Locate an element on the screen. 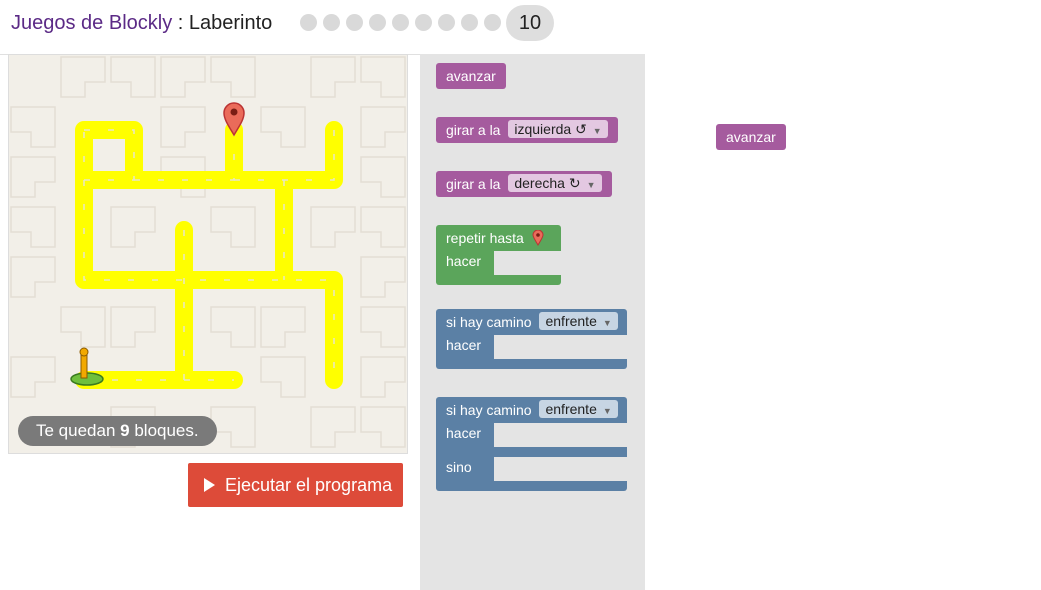 The image size is (1041, 590). block-if-else-path: si hay camino enfrente ▼ hacer sino is located at coordinates (531, 444).